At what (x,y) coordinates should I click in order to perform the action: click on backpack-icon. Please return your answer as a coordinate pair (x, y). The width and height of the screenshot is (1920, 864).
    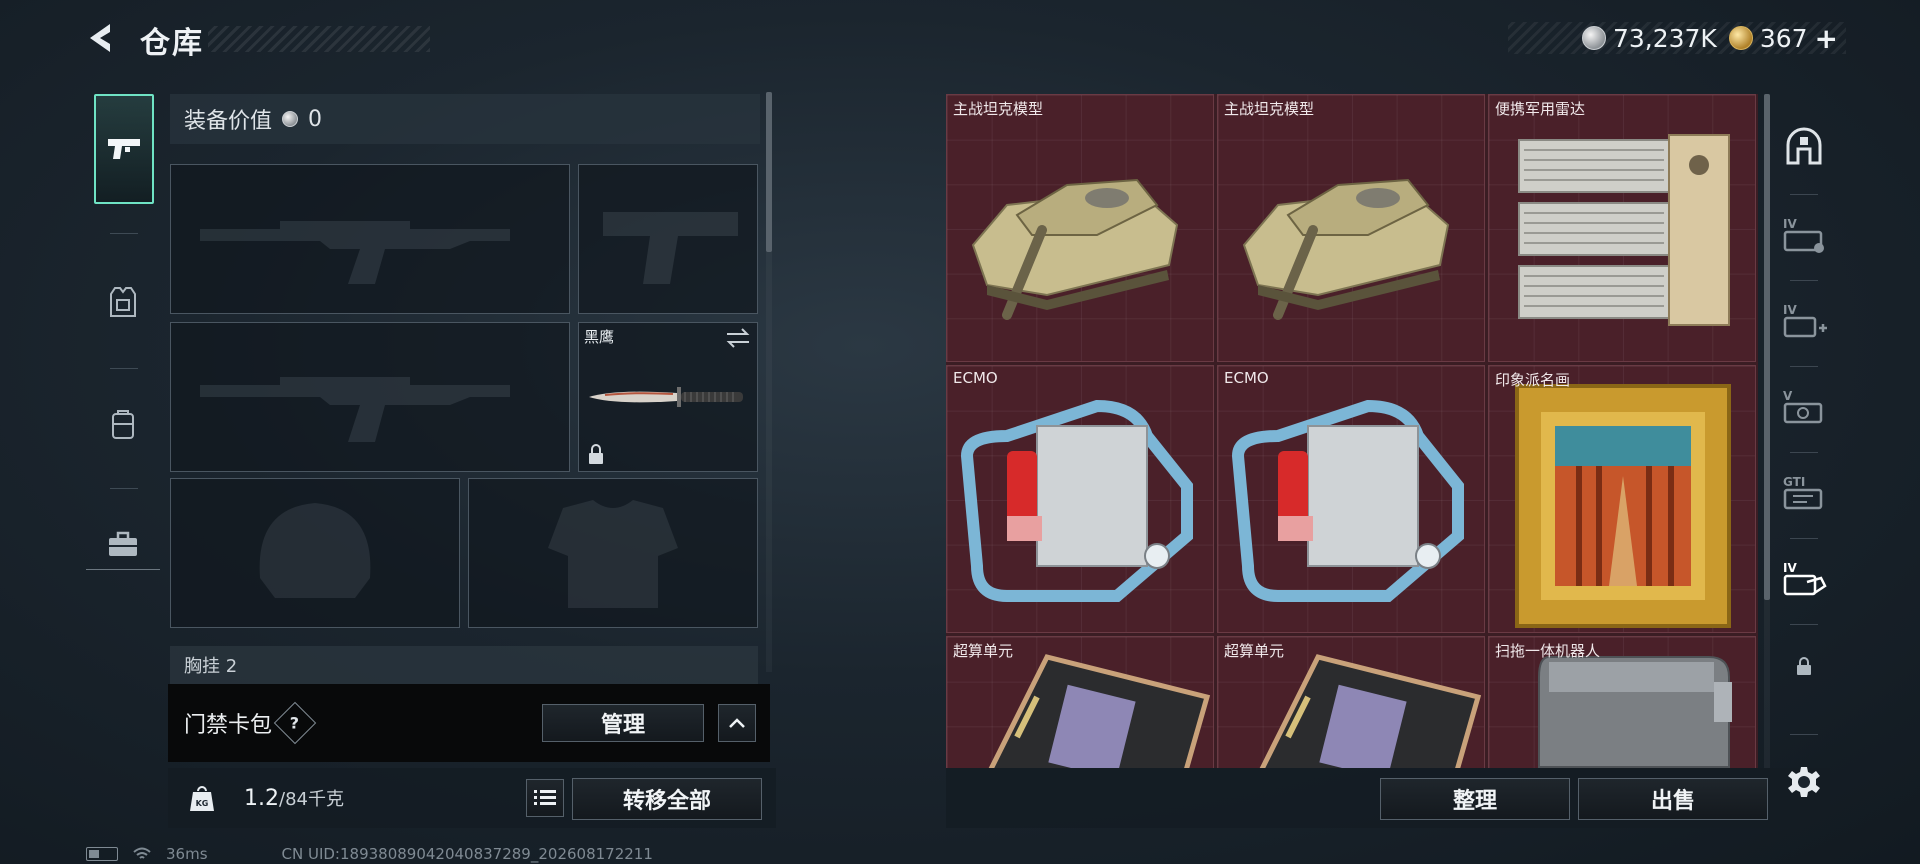
    Looking at the image, I should click on (123, 424).